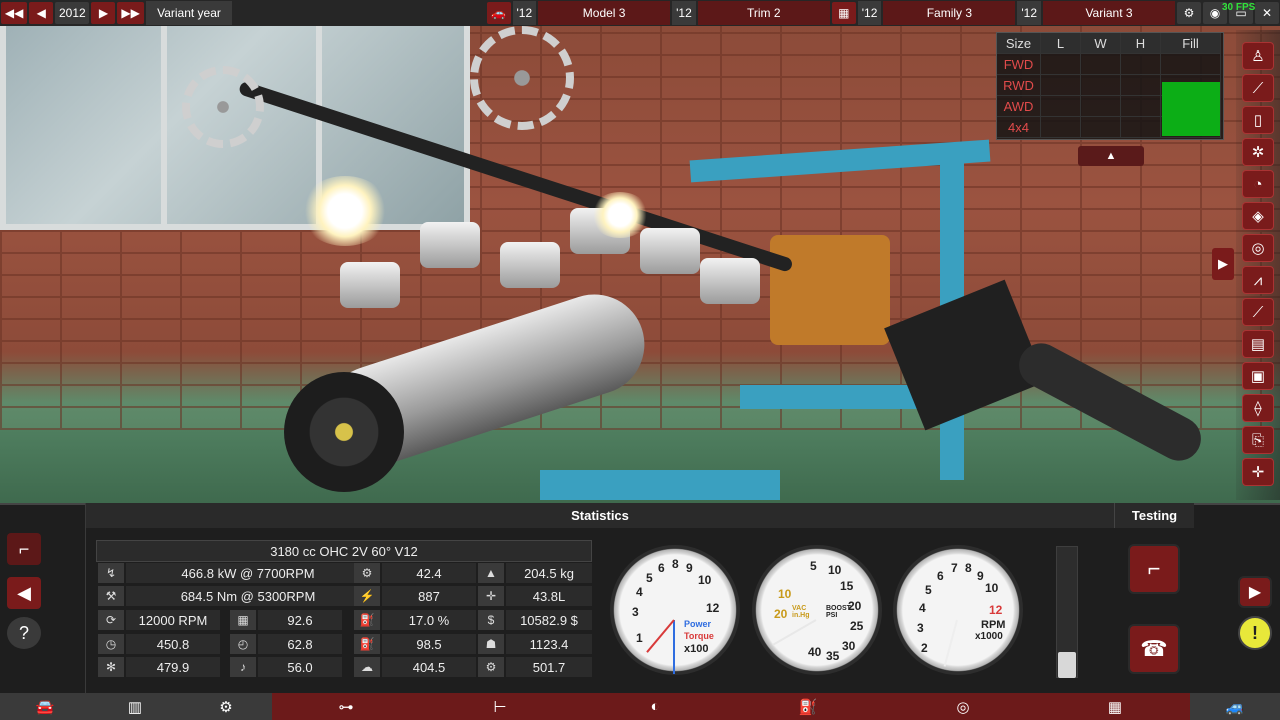 This screenshot has height=720, width=1280. What do you see at coordinates (604, 13) in the screenshot?
I see `model-selector: Model 3` at bounding box center [604, 13].